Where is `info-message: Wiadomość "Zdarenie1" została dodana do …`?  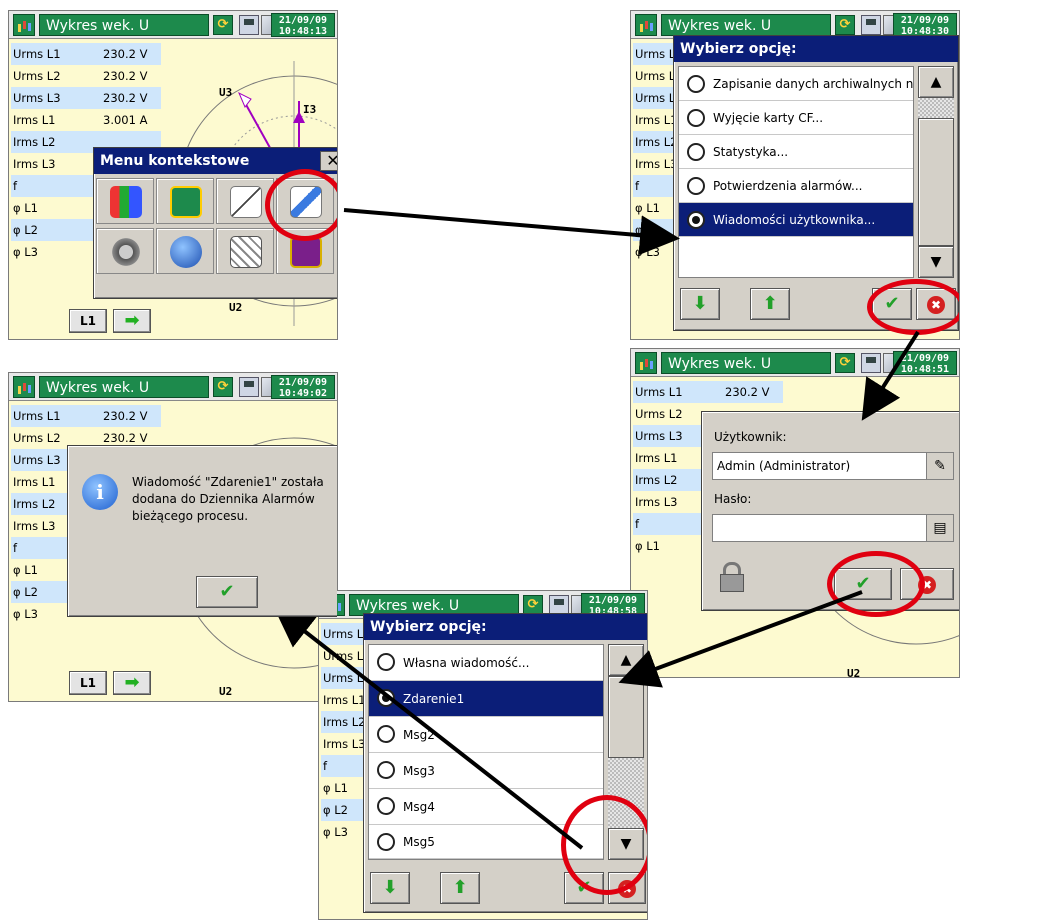
info-message: Wiadomość "Zdarenie1" została dodana do … is located at coordinates (228, 499).